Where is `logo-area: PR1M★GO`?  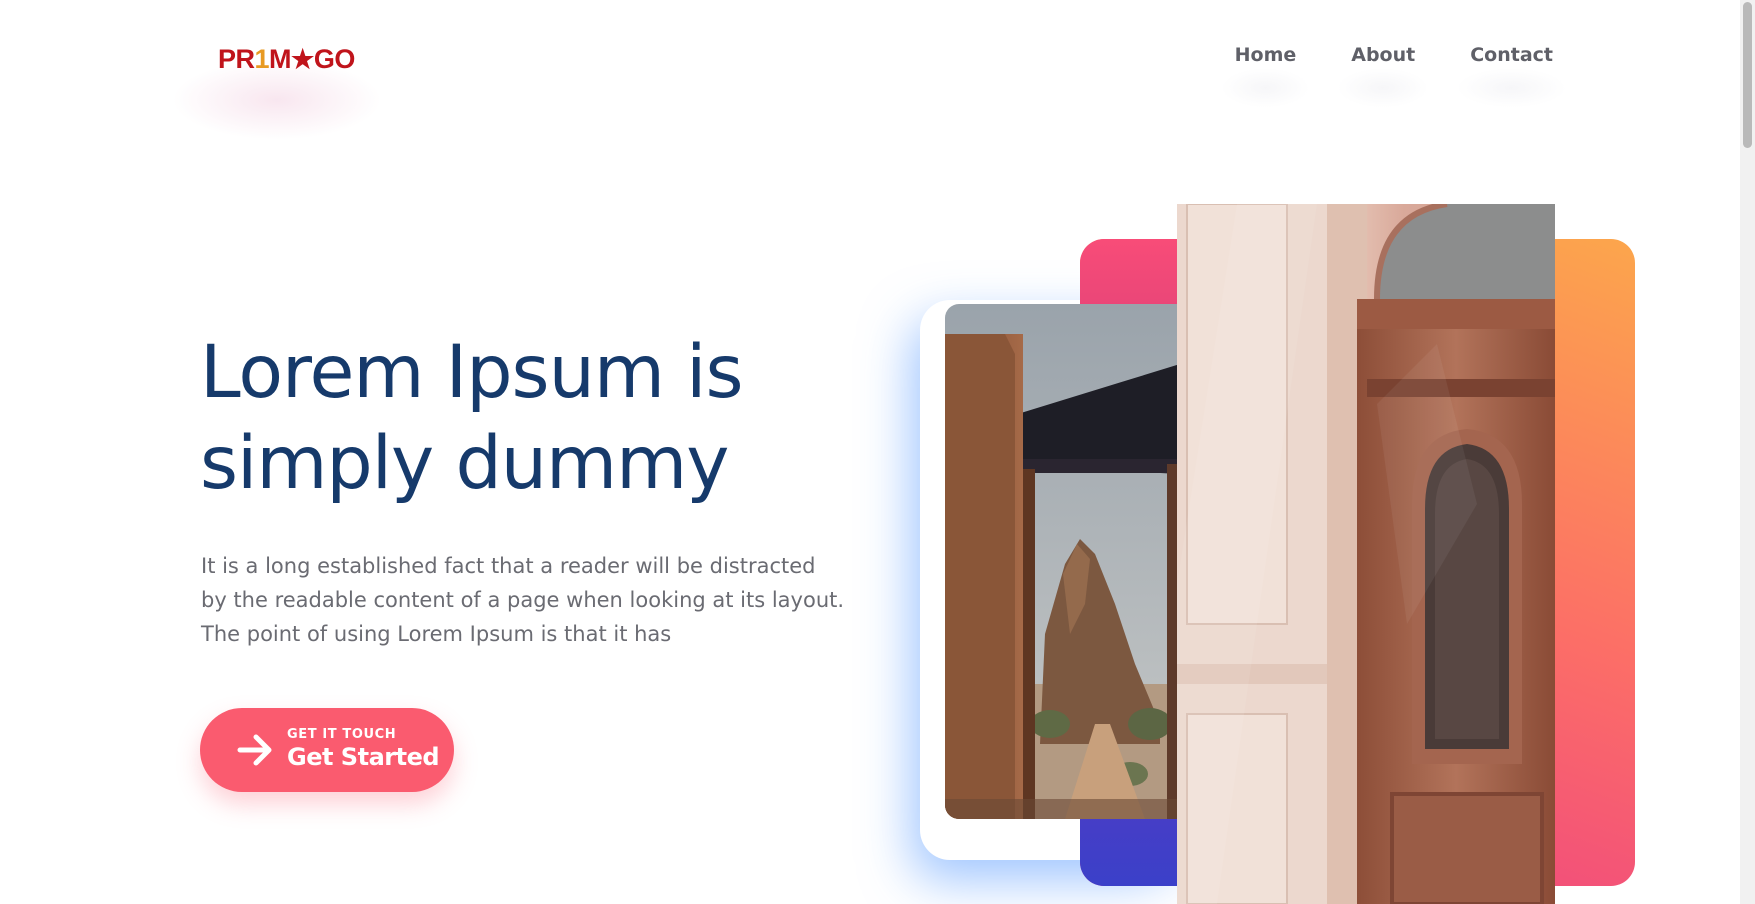 logo-area: PR1M★GO is located at coordinates (277, 85).